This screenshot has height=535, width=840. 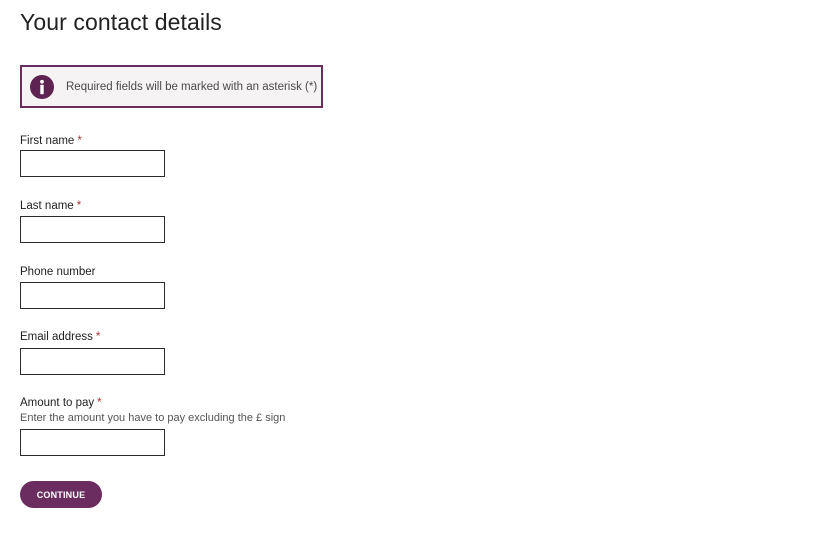 I want to click on phone-number-label-text: Phone number, so click(x=58, y=272).